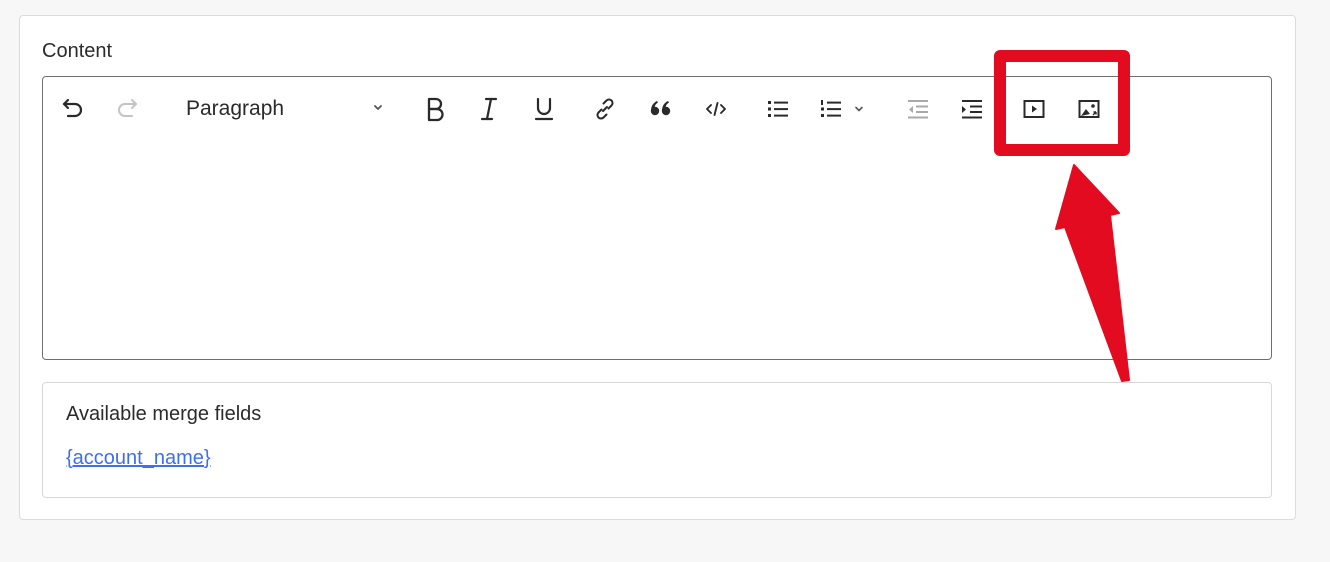  I want to click on redo-icon, so click(127, 108).